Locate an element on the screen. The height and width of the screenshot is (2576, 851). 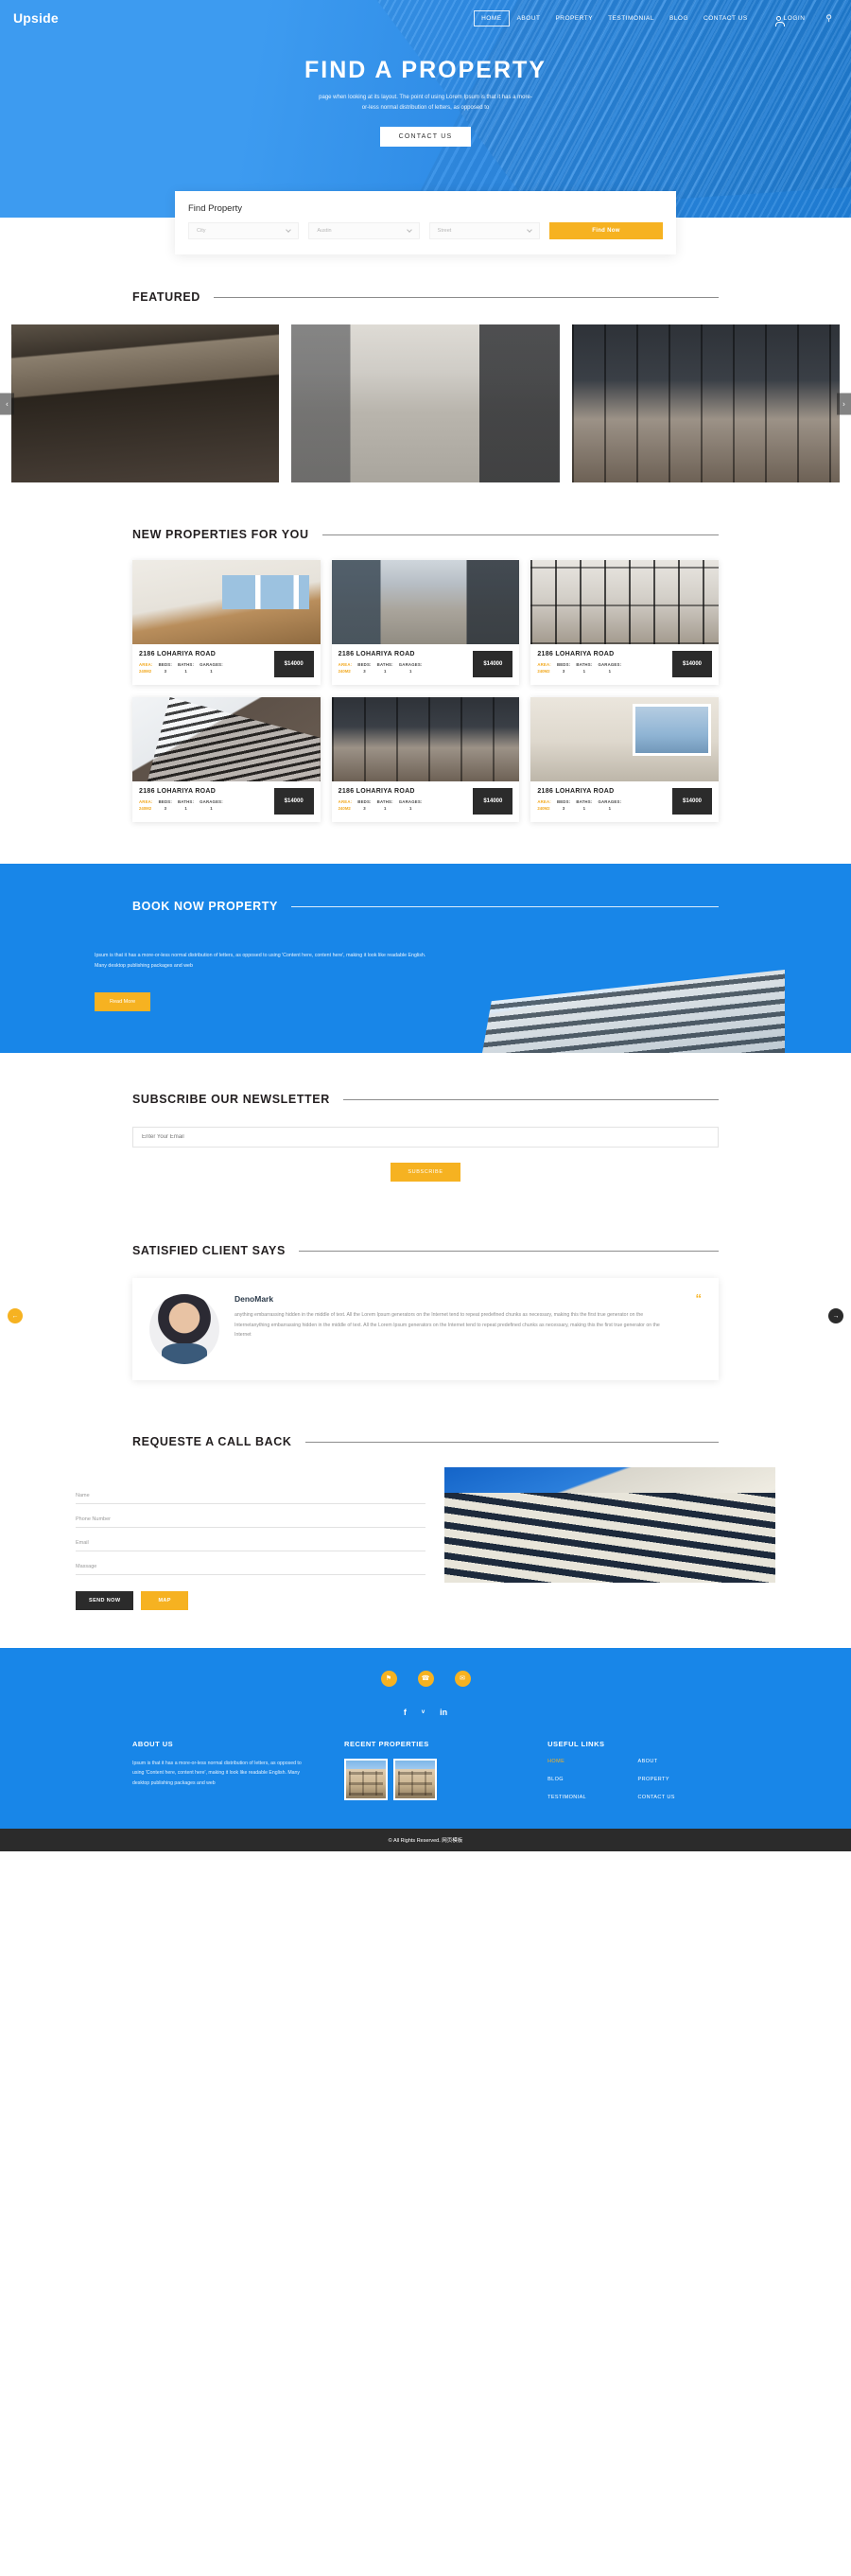
facebook-icon: f is located at coordinates (406, 1712).